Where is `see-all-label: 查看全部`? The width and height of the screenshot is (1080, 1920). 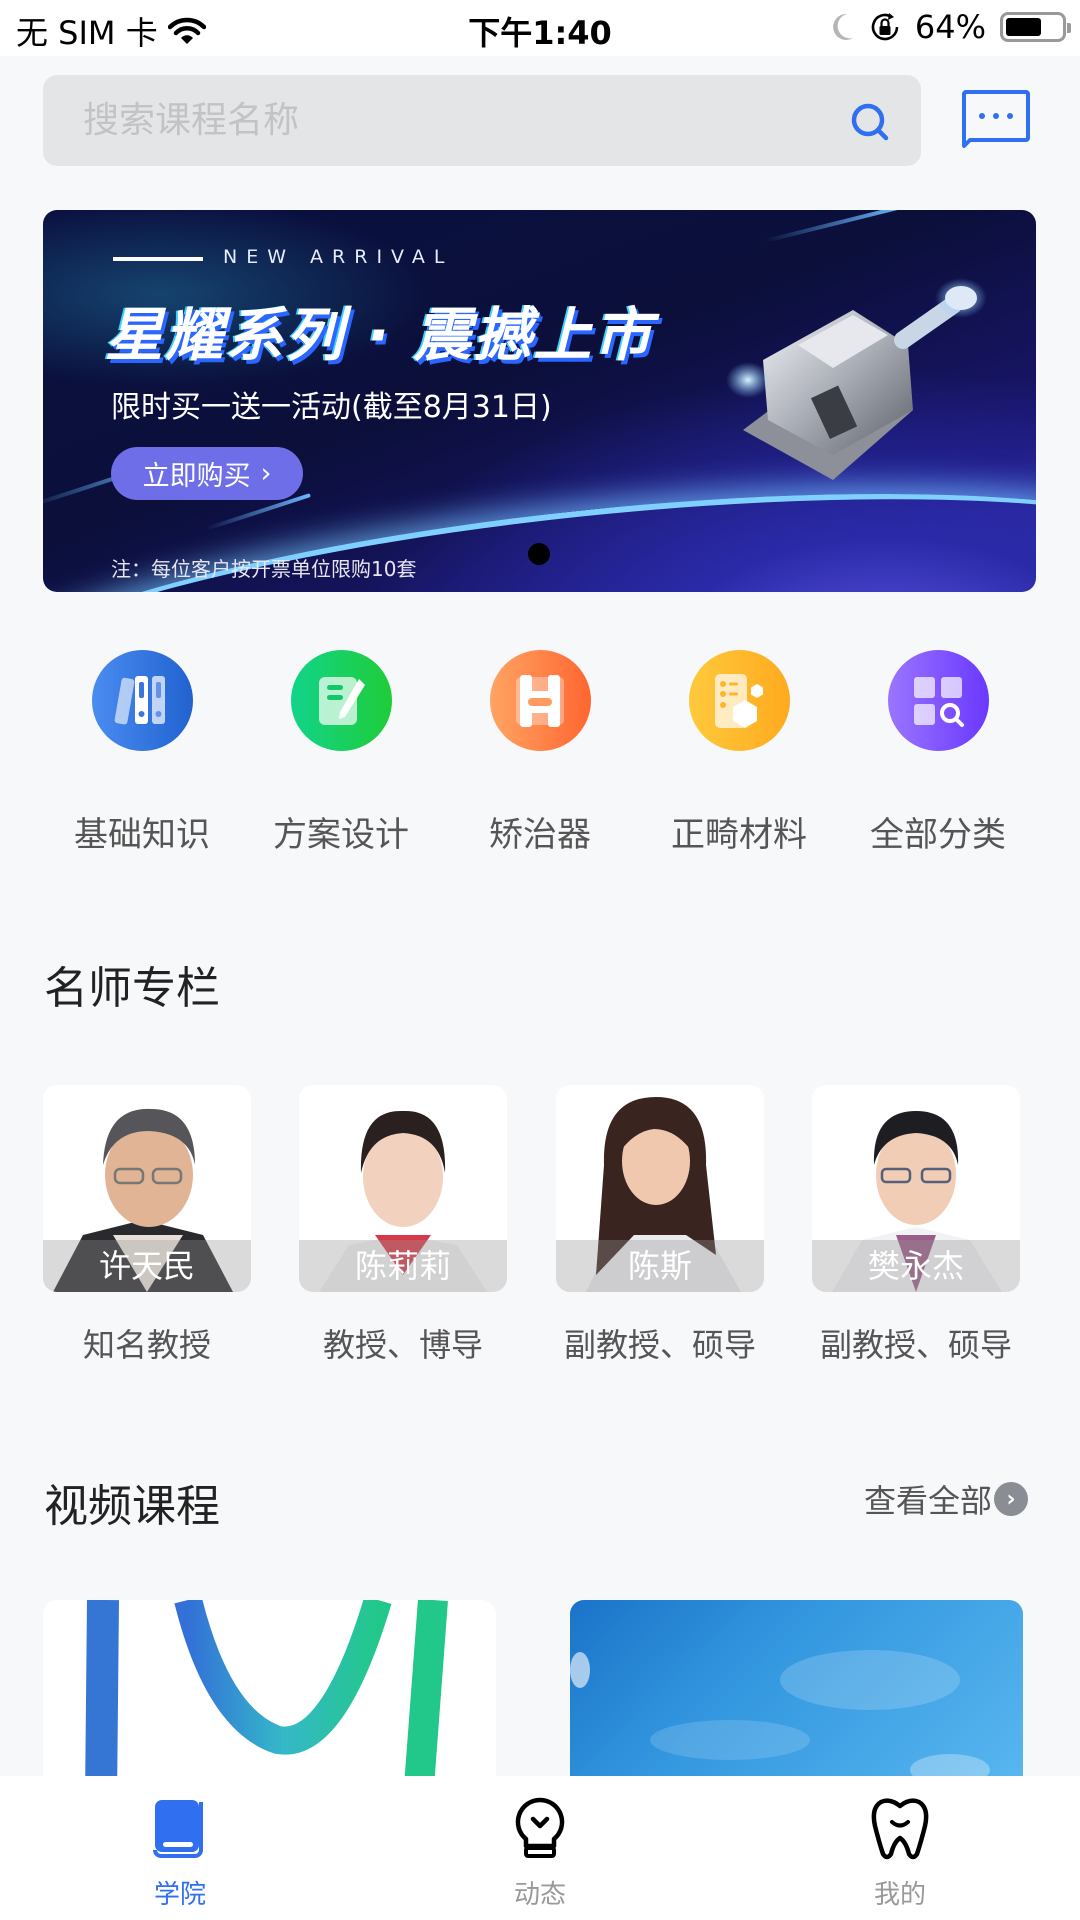
see-all-label: 查看全部 is located at coordinates (927, 1501).